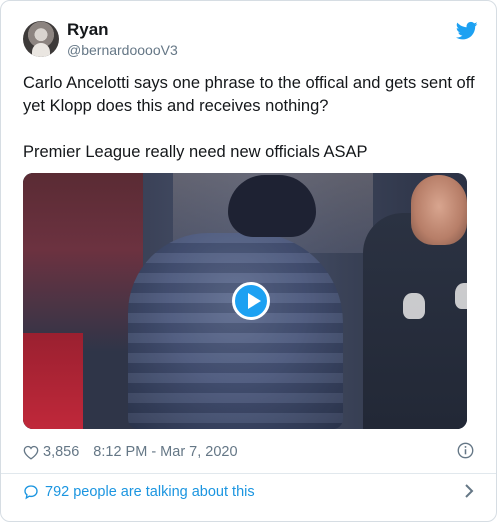 The image size is (497, 522). I want to click on chevron-right-icon, so click(469, 491).